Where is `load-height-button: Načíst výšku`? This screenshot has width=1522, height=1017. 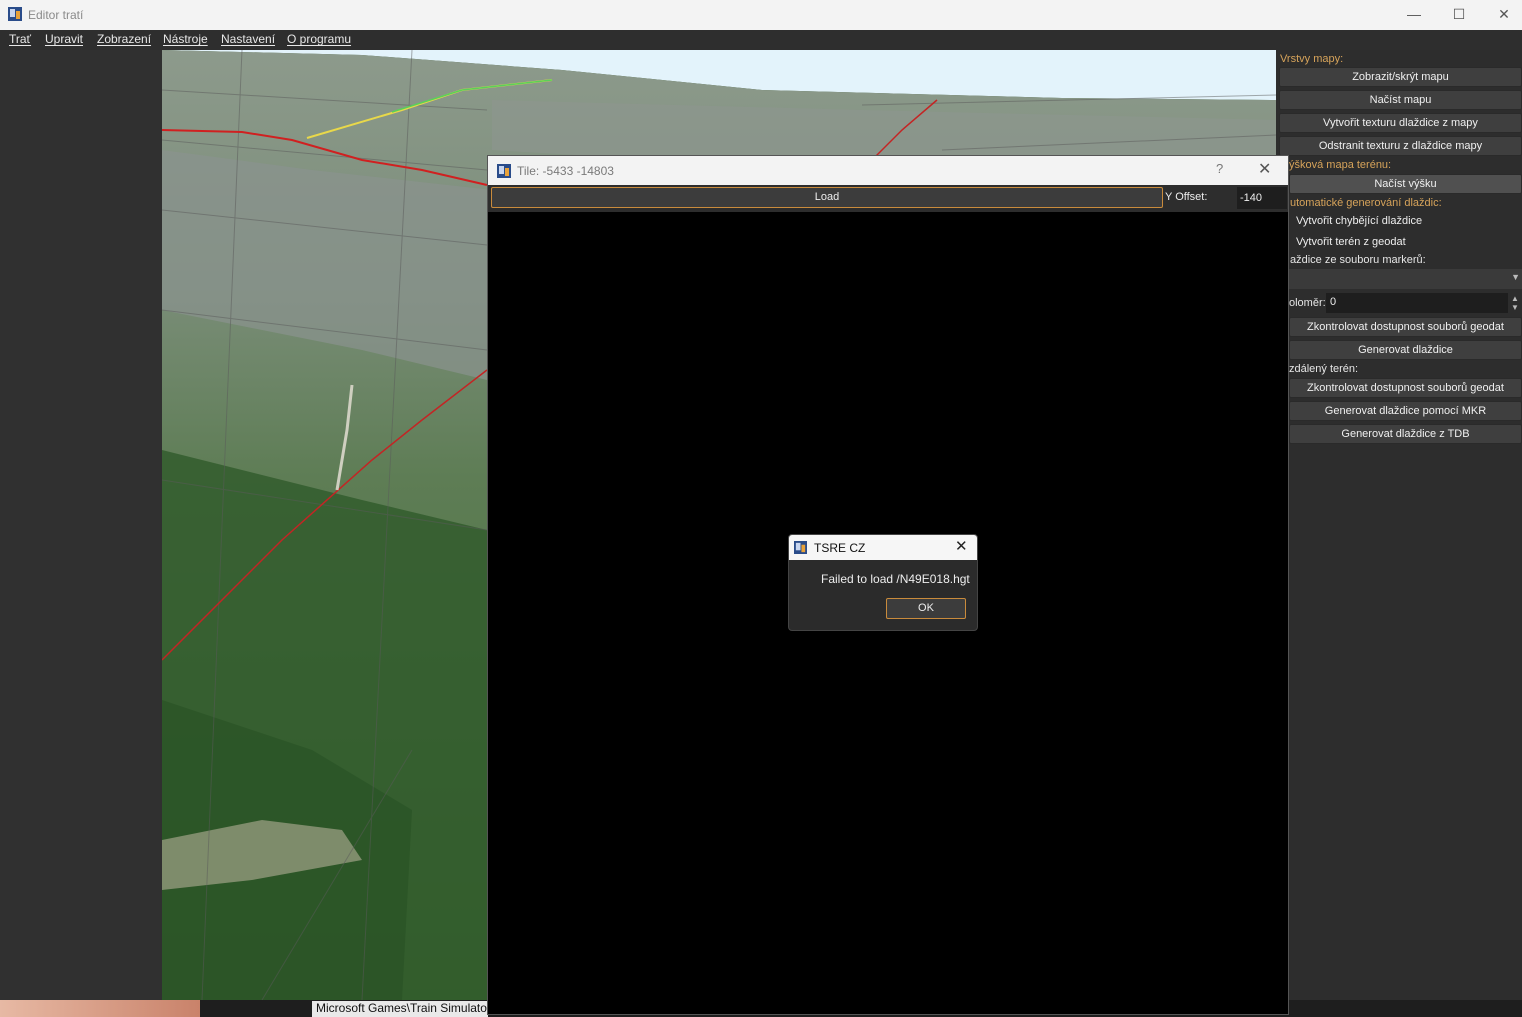 load-height-button: Načíst výšku is located at coordinates (1405, 184).